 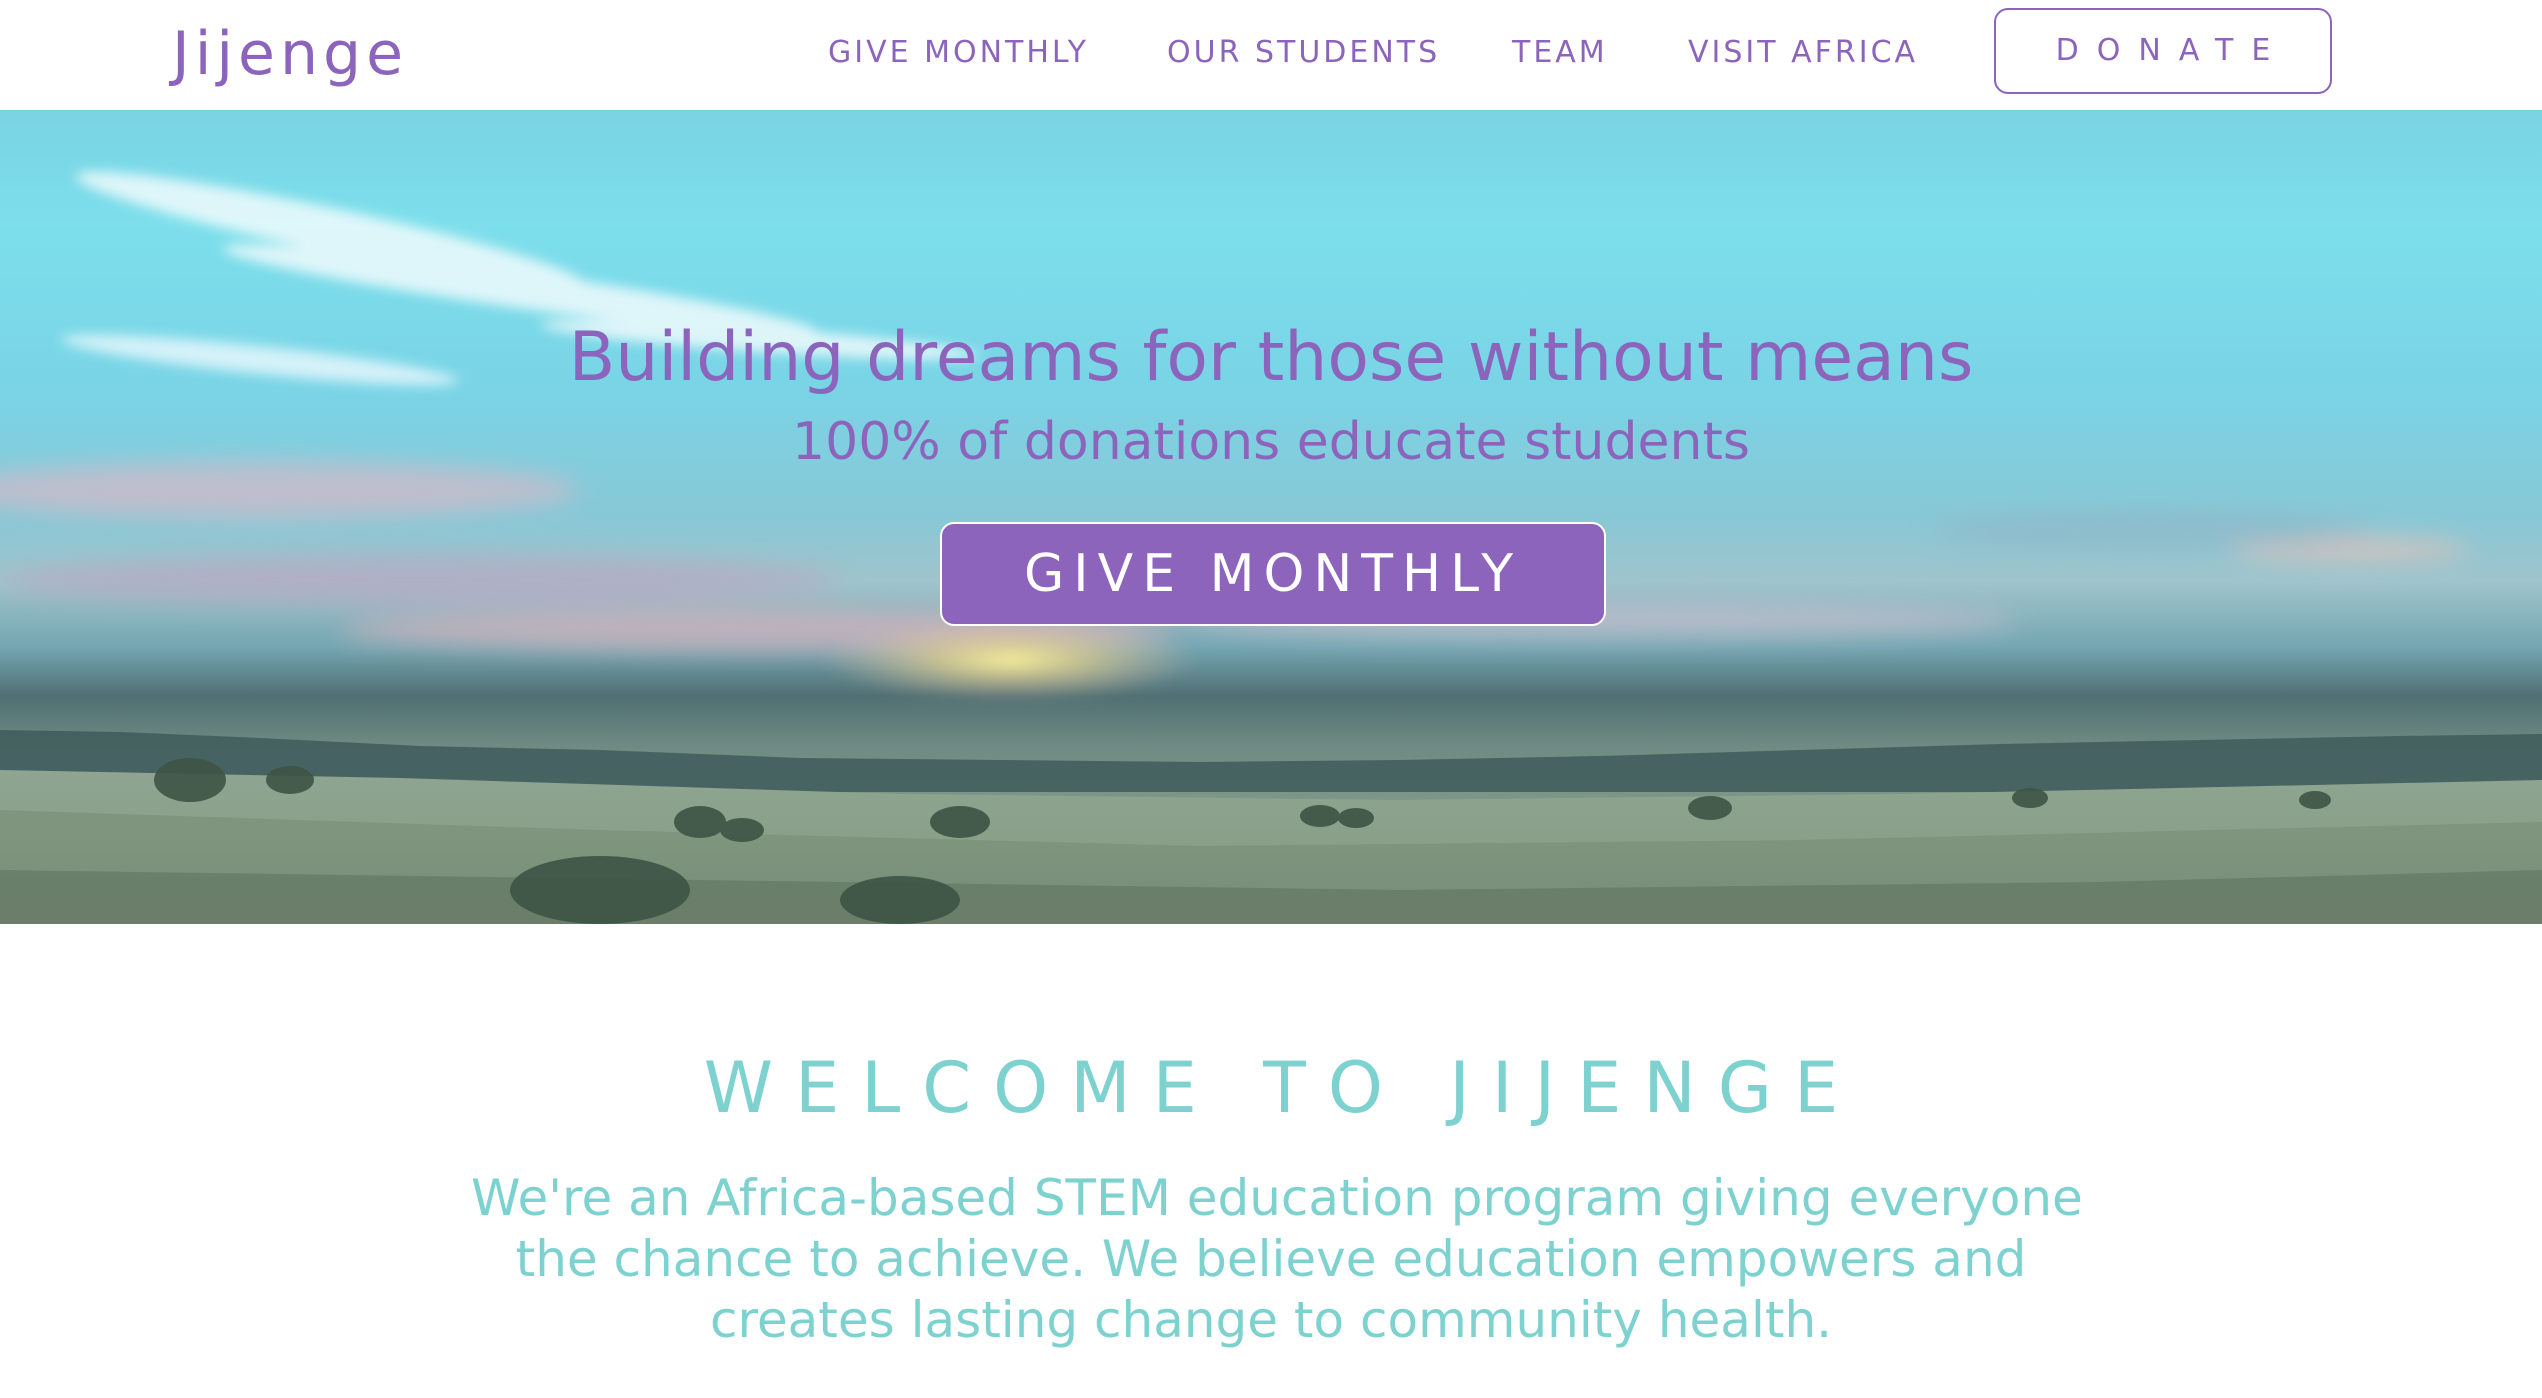 What do you see at coordinates (2163, 51) in the screenshot?
I see `donate-button: DONATE` at bounding box center [2163, 51].